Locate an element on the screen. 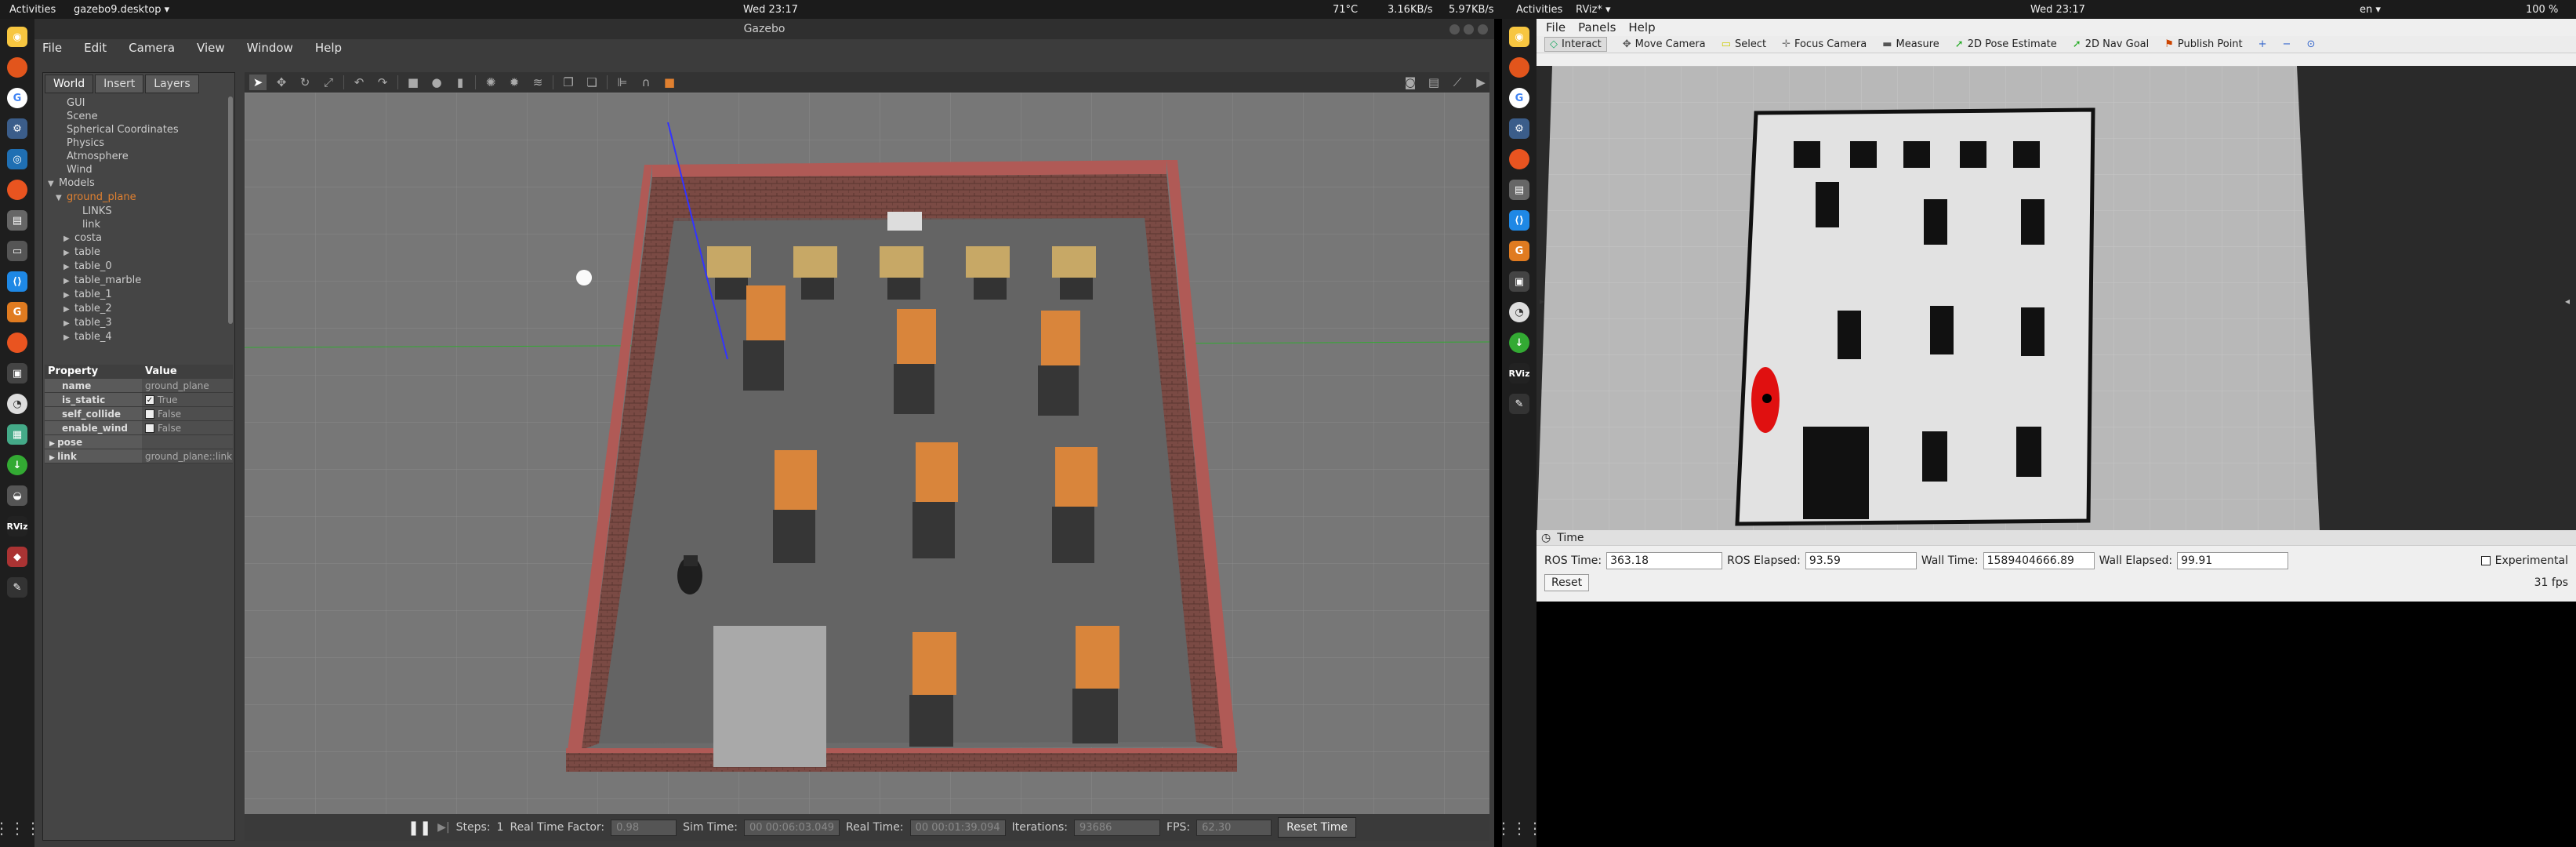 Image resolution: width=2576 pixels, height=847 pixels. rviz-menu-file: File is located at coordinates (1556, 27).